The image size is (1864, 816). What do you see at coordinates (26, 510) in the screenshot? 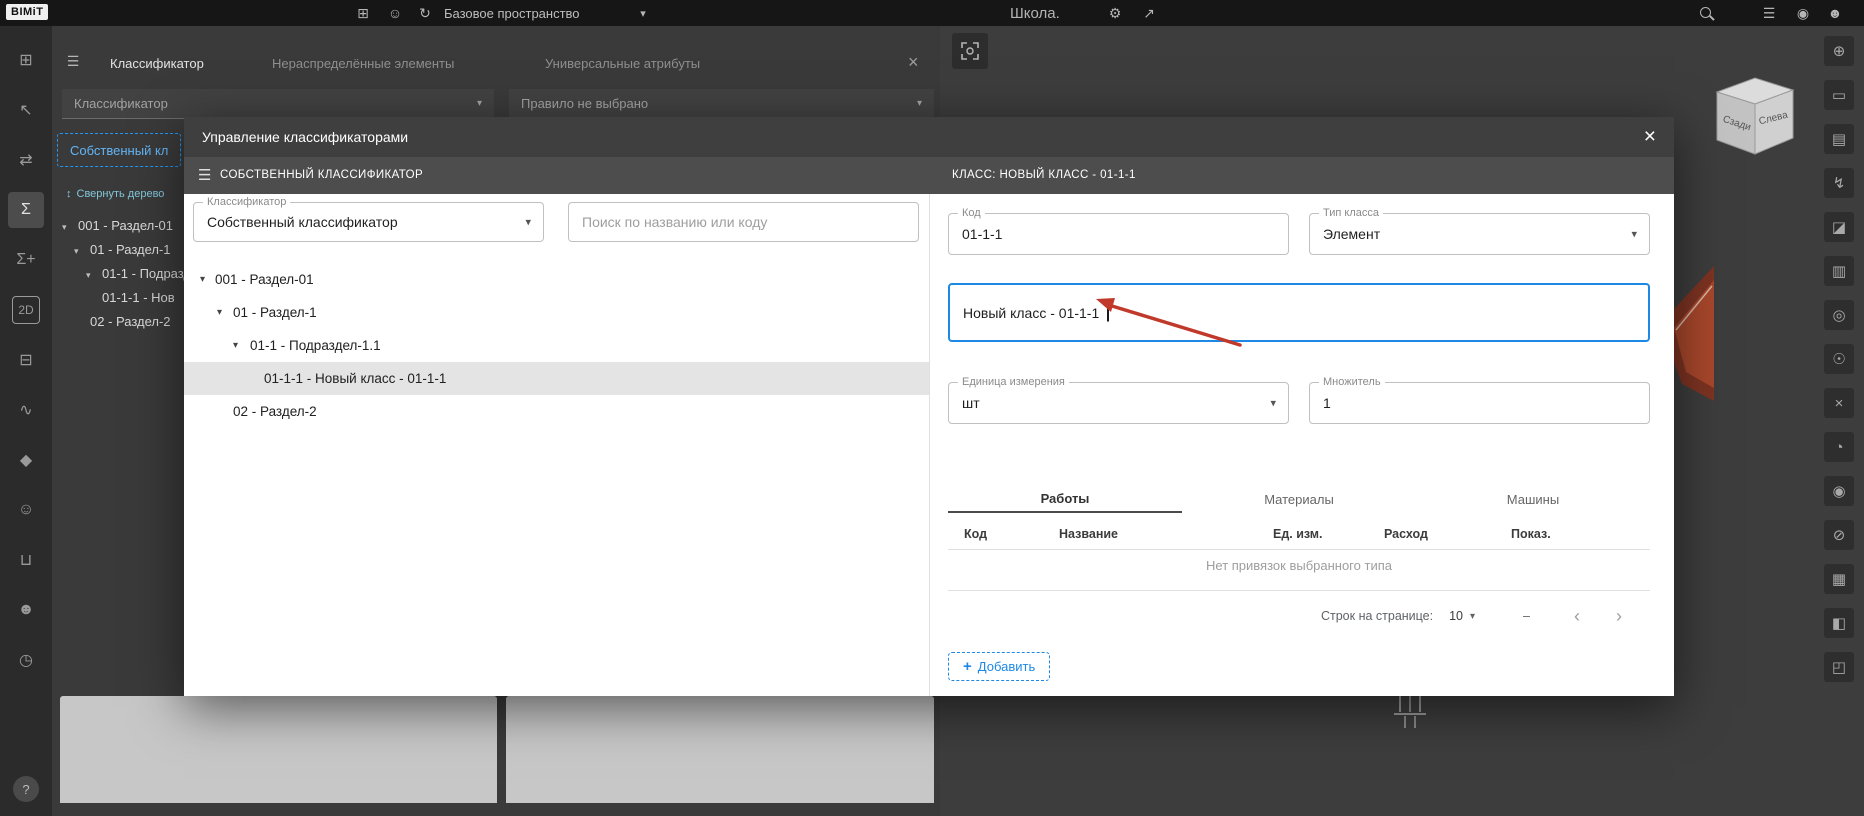
I see `collaboration-icon: ☺` at bounding box center [26, 510].